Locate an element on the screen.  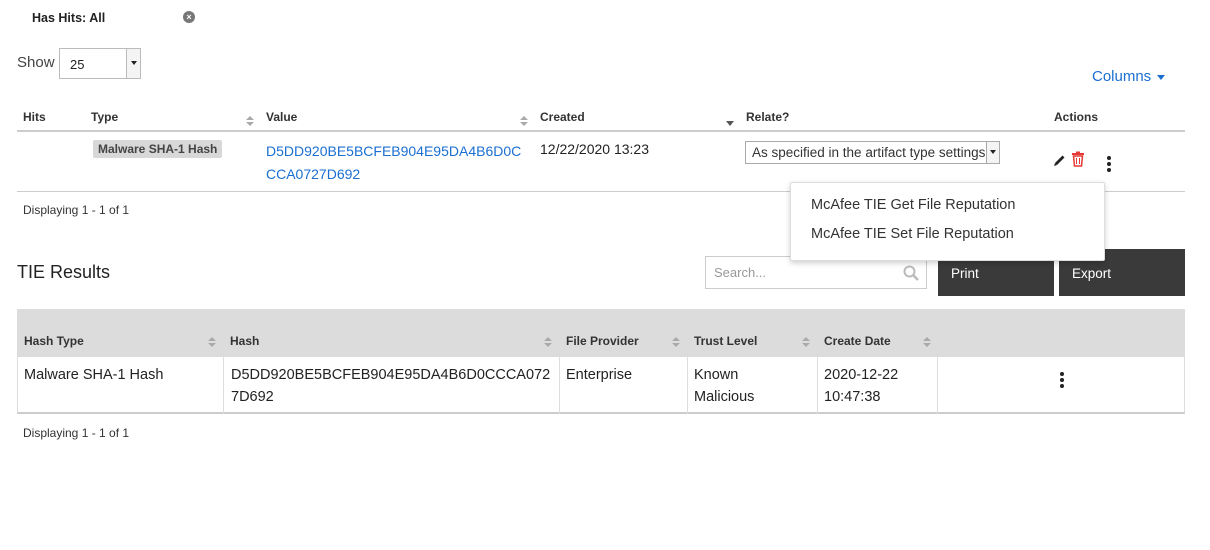
header-relate: Relate? is located at coordinates (767, 117).